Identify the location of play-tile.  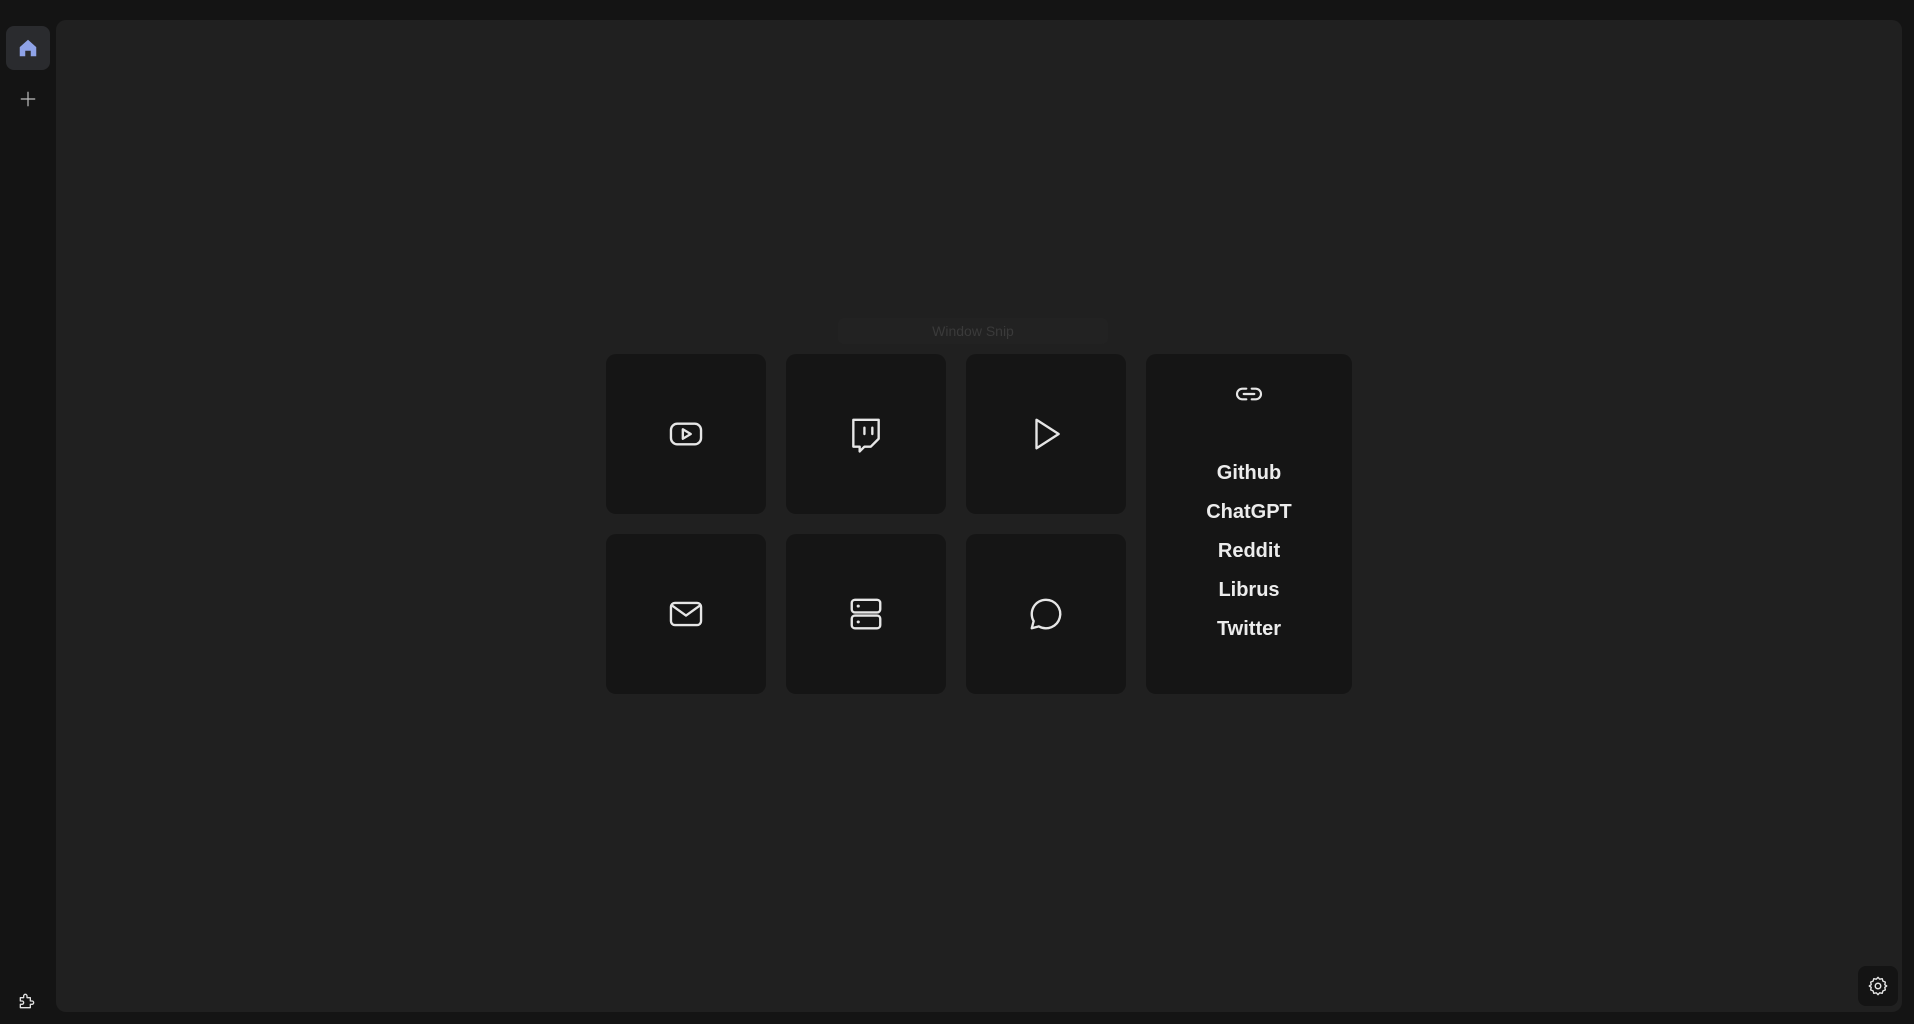
(1046, 434).